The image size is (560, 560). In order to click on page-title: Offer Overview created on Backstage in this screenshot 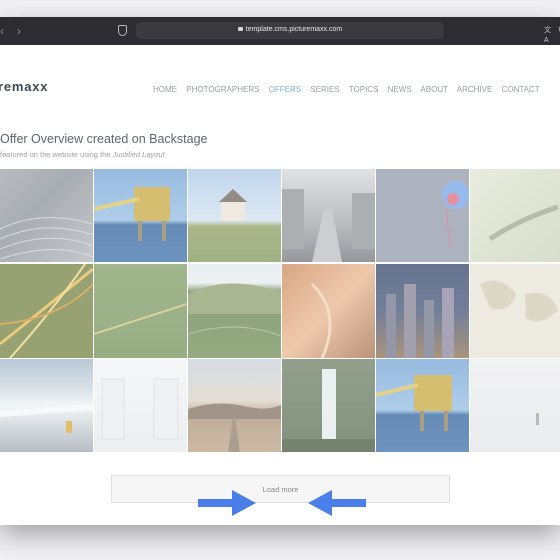, I will do `click(104, 139)`.